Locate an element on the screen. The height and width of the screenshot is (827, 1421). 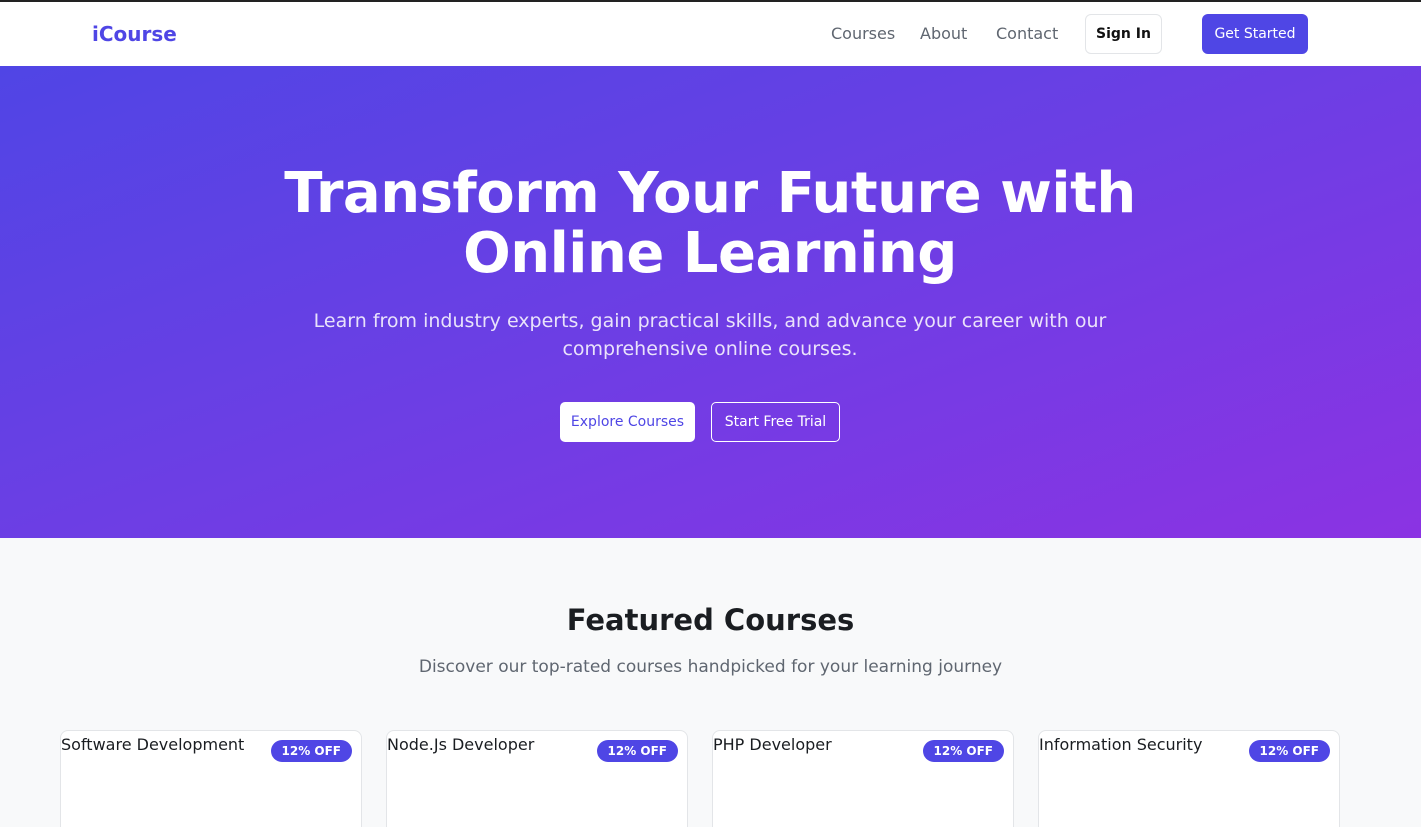
start-free-trial-button: Start Free Trial is located at coordinates (775, 422).